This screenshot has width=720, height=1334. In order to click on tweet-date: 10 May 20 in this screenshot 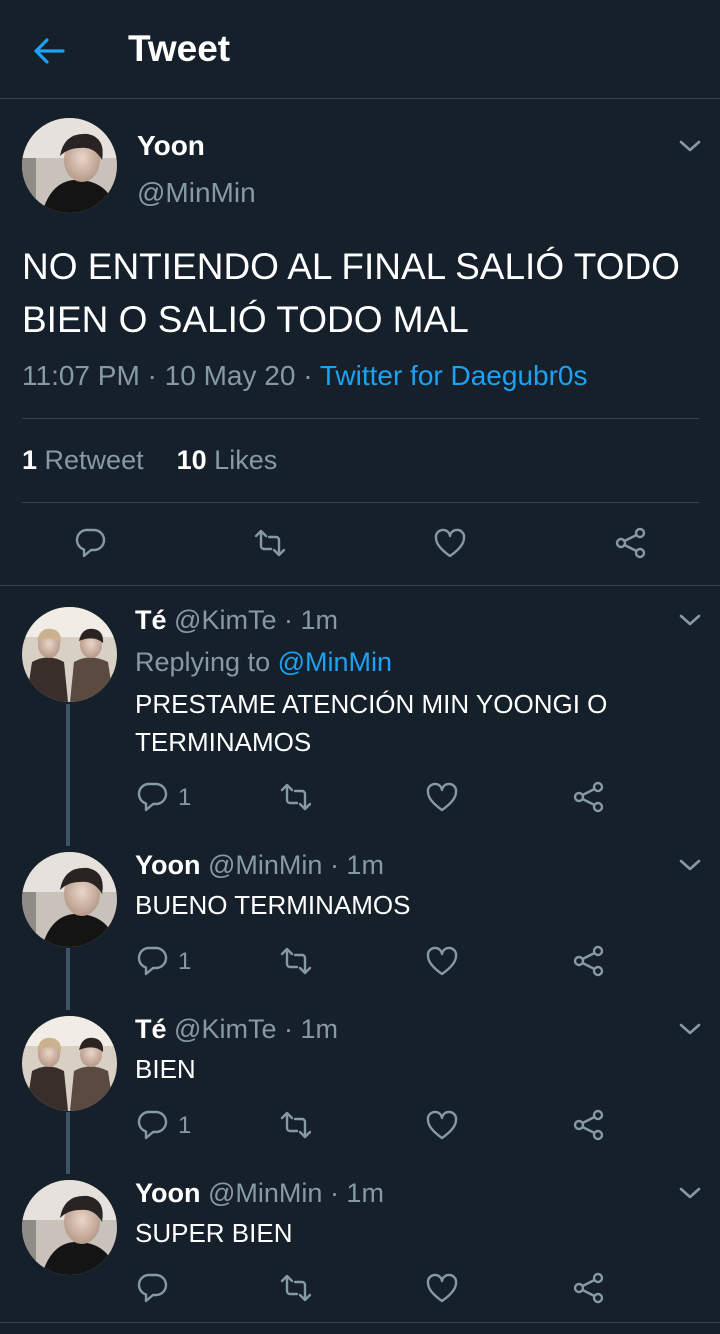, I will do `click(230, 375)`.